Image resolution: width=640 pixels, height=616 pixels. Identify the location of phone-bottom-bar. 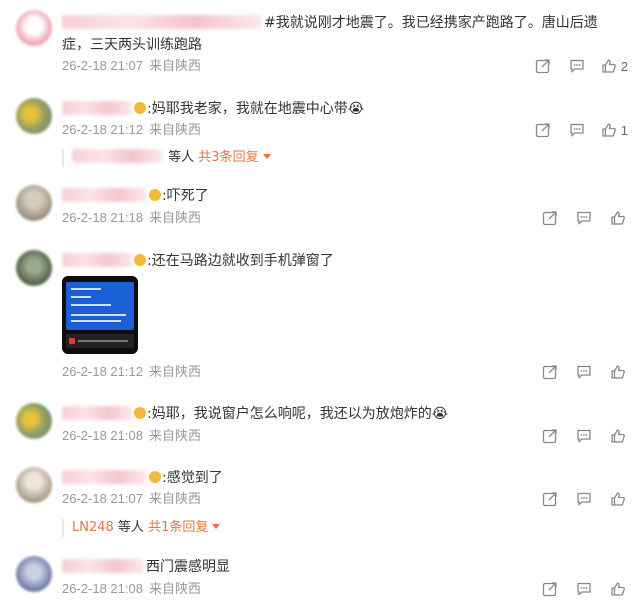
(100, 341).